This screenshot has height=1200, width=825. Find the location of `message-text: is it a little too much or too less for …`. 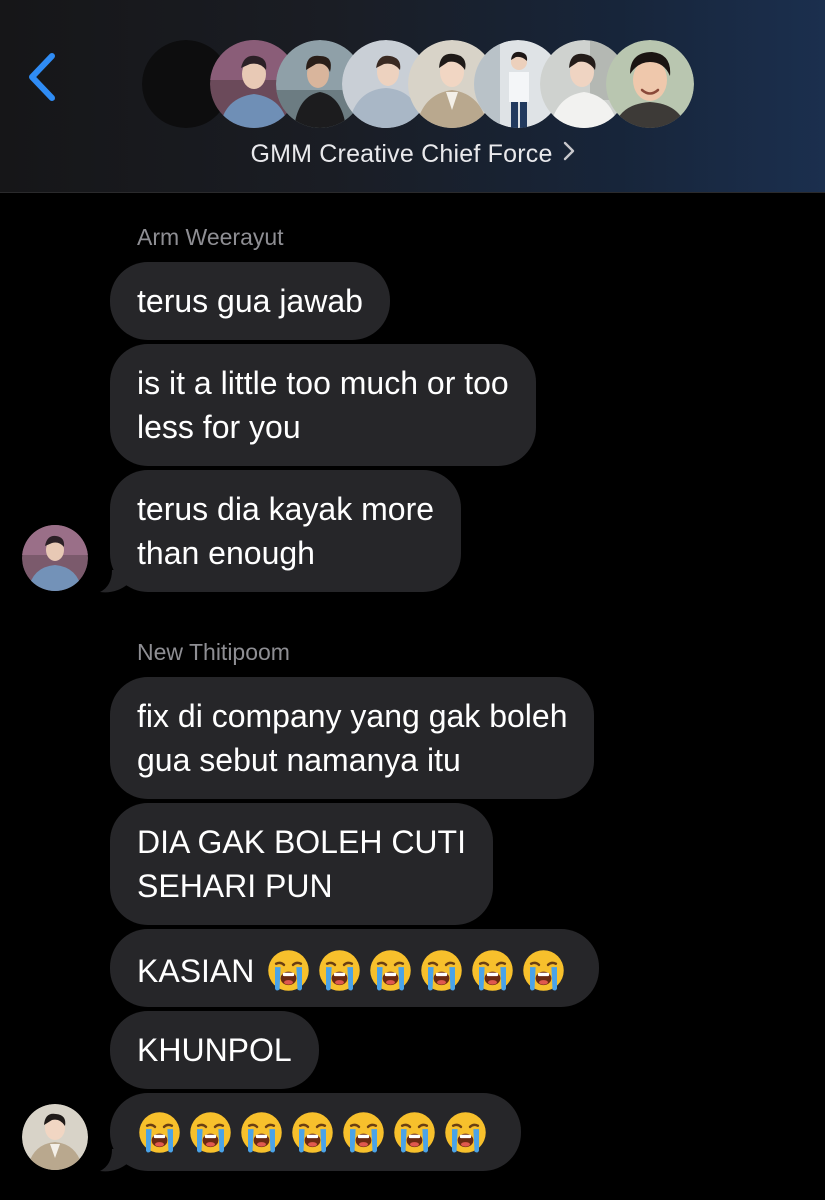

message-text: is it a little too much or too less for … is located at coordinates (323, 405).